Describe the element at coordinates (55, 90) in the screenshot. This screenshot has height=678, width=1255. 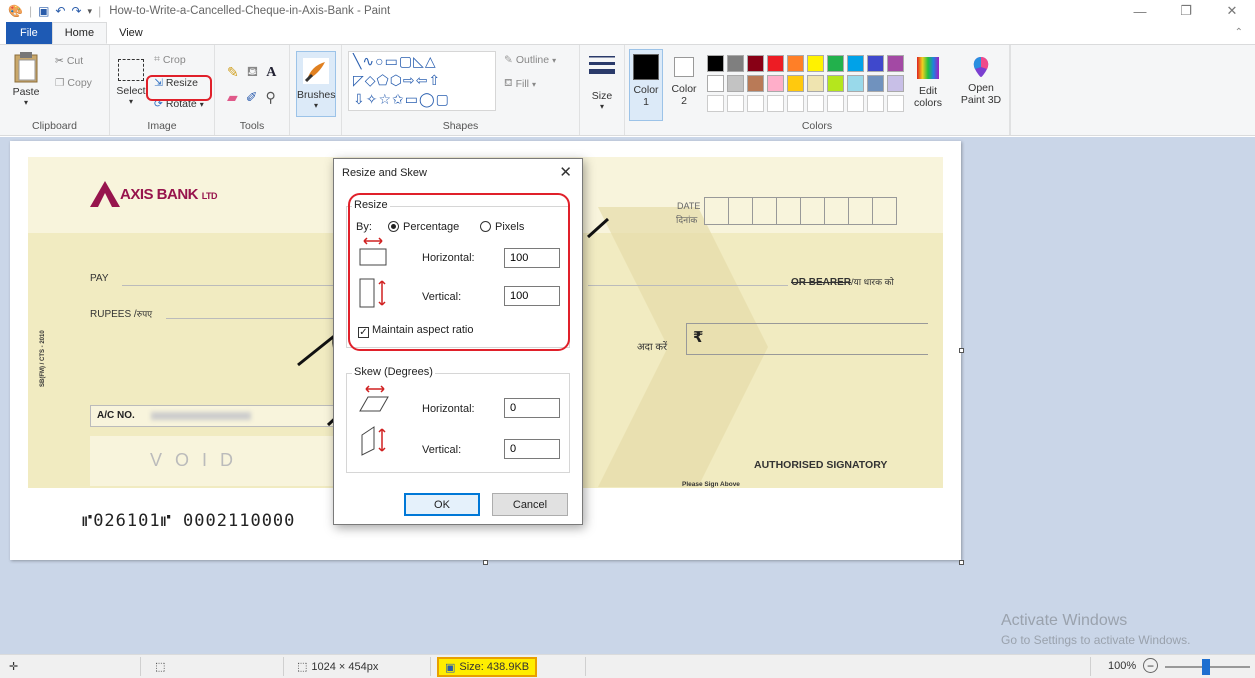
I see `clipboard-group: Paste ▾ ✂ Cut ❐ Copy Clipboard` at that location.